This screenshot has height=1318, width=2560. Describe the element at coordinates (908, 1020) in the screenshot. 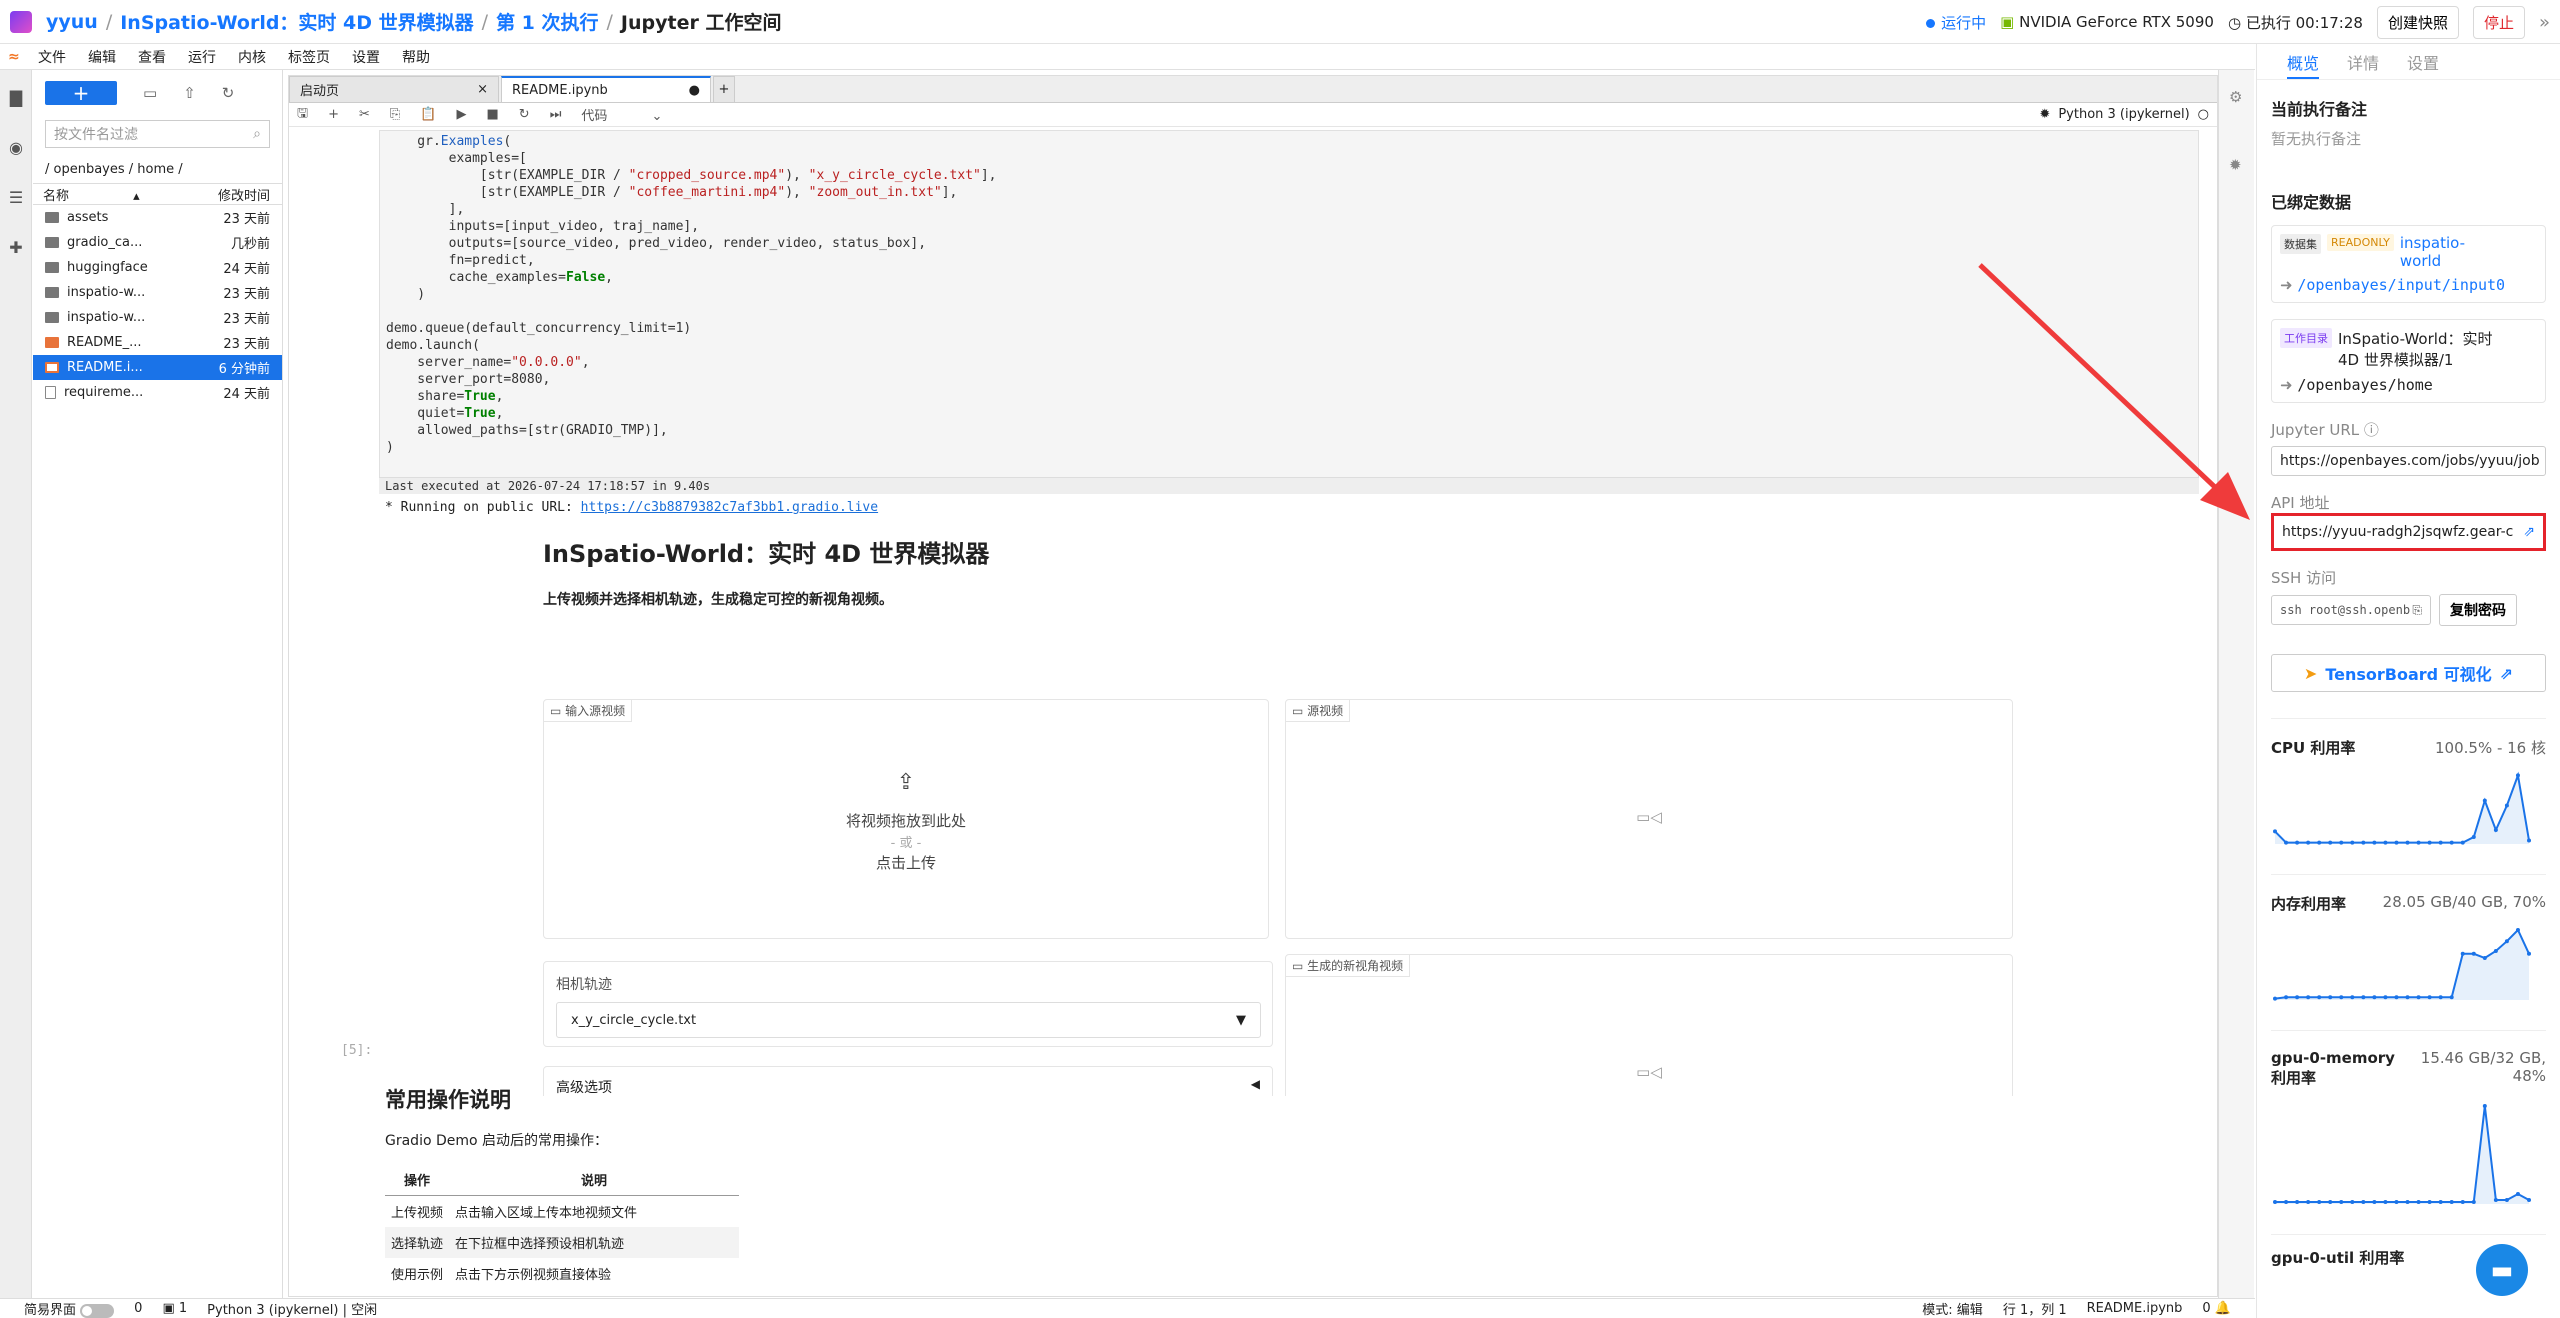

I see `trajectory-select: x_y_circle_cycle.txt ▼` at that location.